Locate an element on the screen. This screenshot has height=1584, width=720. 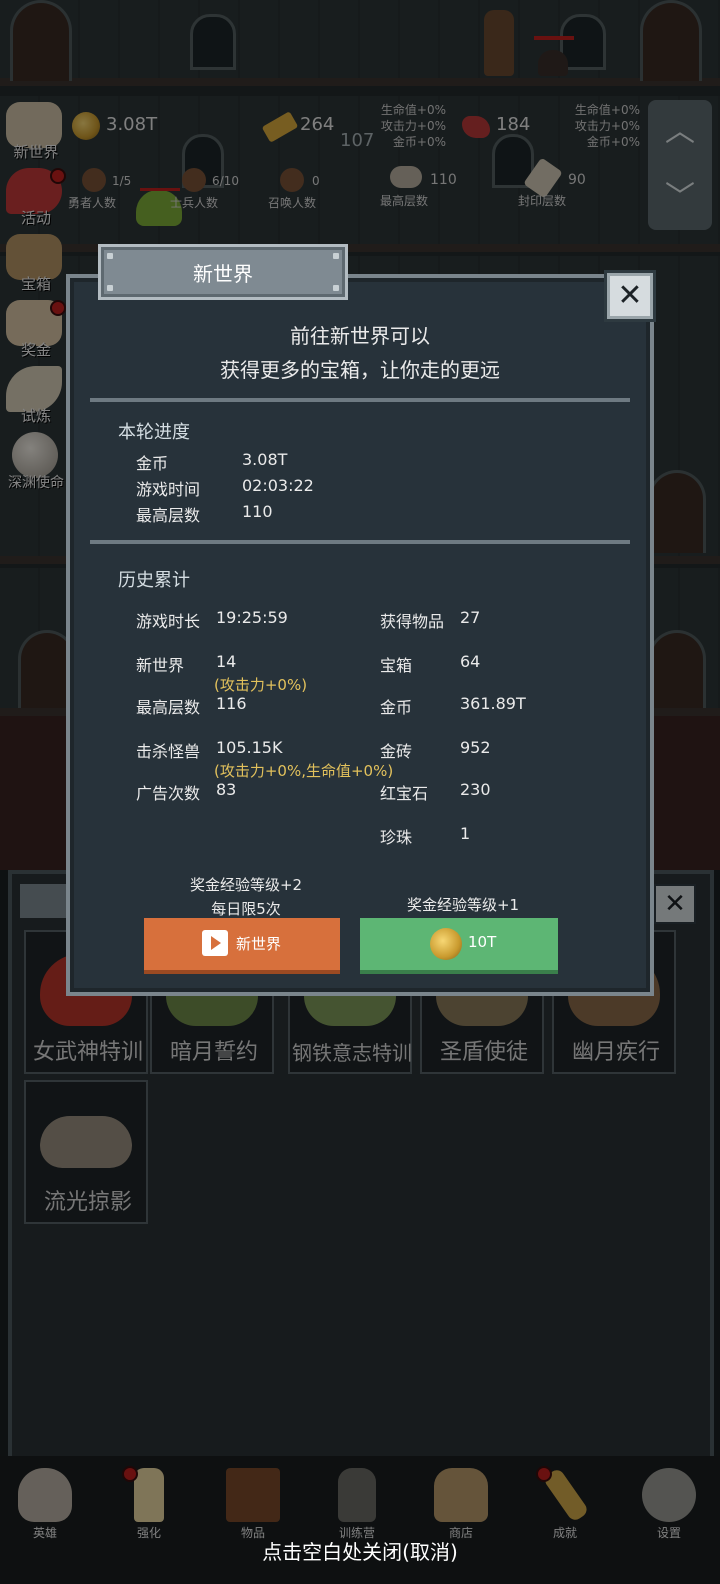
intro-line-1: 前往新世界可以 is located at coordinates (360, 336).